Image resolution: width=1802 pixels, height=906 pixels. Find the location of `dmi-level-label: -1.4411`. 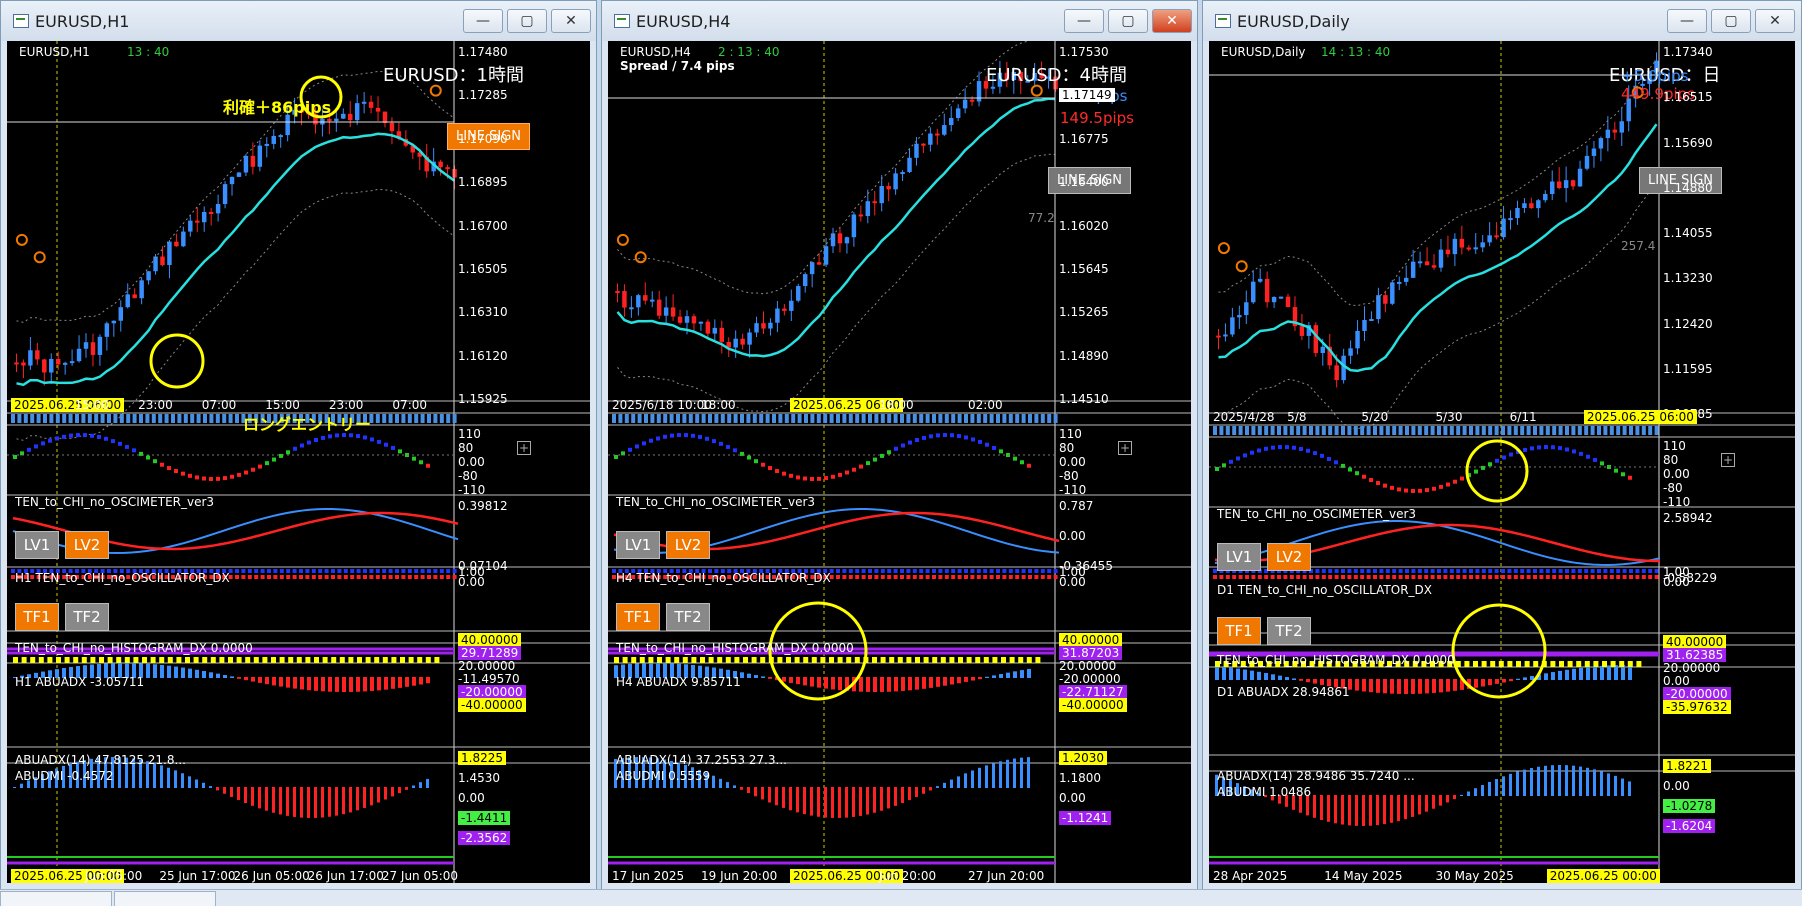

dmi-level-label: -1.4411 is located at coordinates (484, 818).